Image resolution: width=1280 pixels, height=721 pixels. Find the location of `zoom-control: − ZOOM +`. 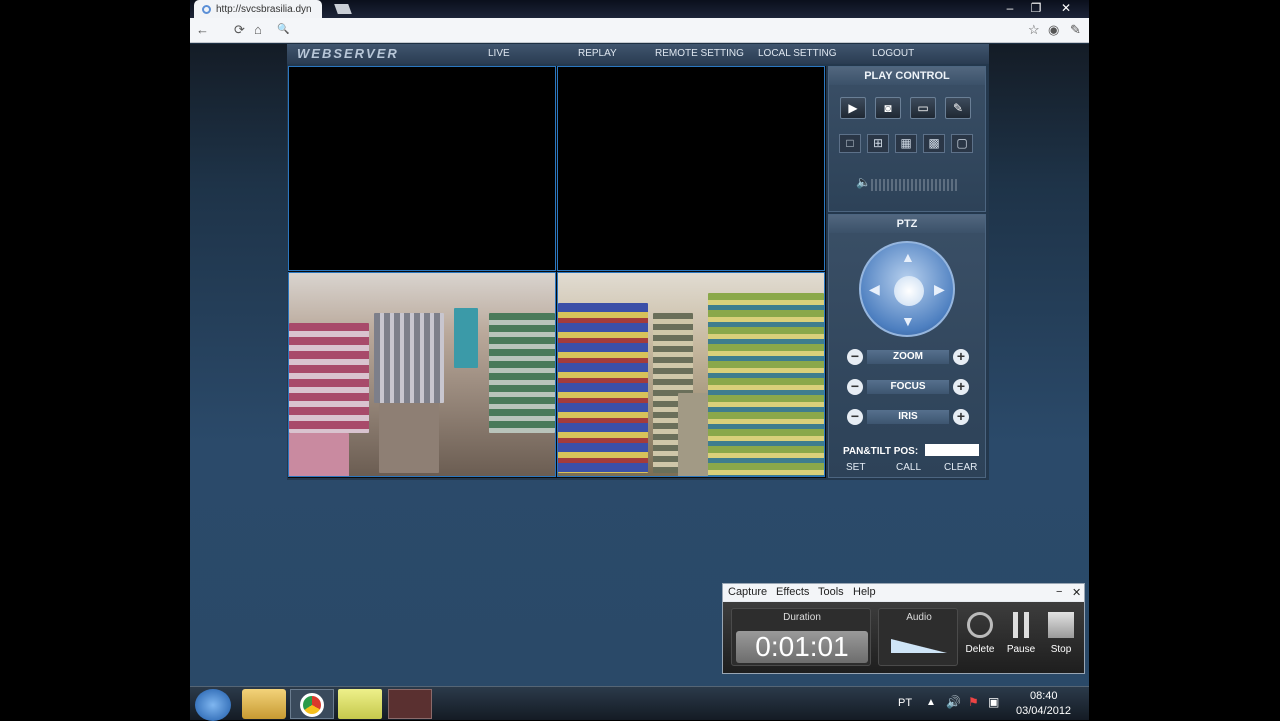

zoom-control: − ZOOM + is located at coordinates (908, 357).